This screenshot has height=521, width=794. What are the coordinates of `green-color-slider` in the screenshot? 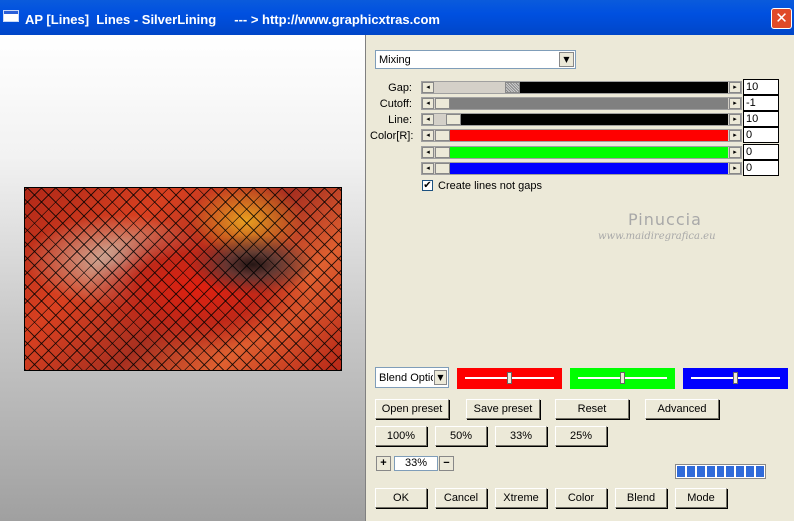 It's located at (622, 378).